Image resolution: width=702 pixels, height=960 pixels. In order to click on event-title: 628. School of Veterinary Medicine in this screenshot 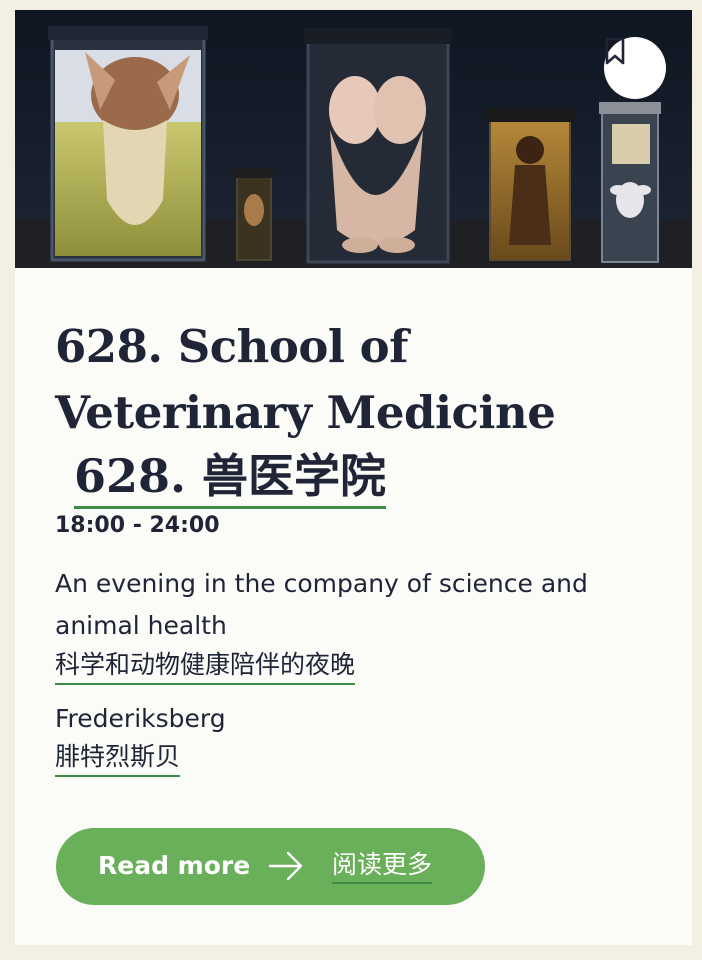, I will do `click(360, 380)`.